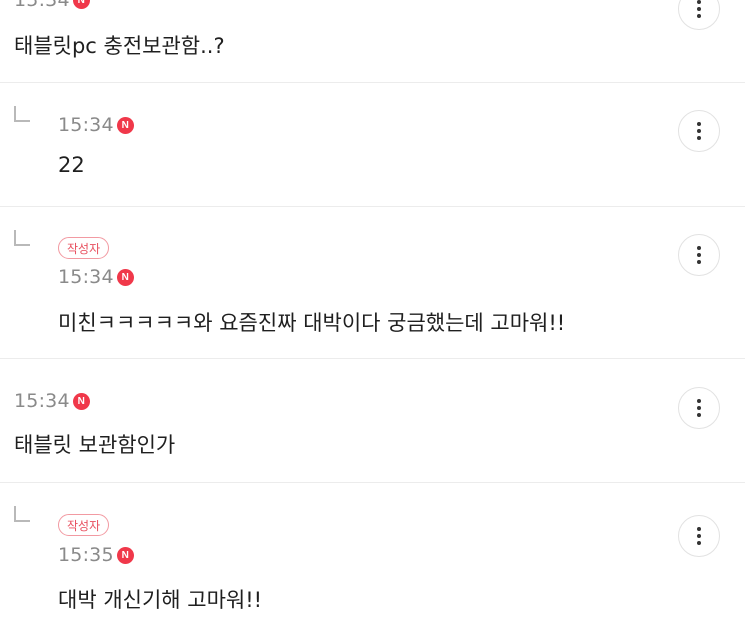  I want to click on comment-text: 미친ㅋㅋㅋㅋㅋ와 요즘진짜 대박이다 궁금했는데 고마워!!, so click(312, 323).